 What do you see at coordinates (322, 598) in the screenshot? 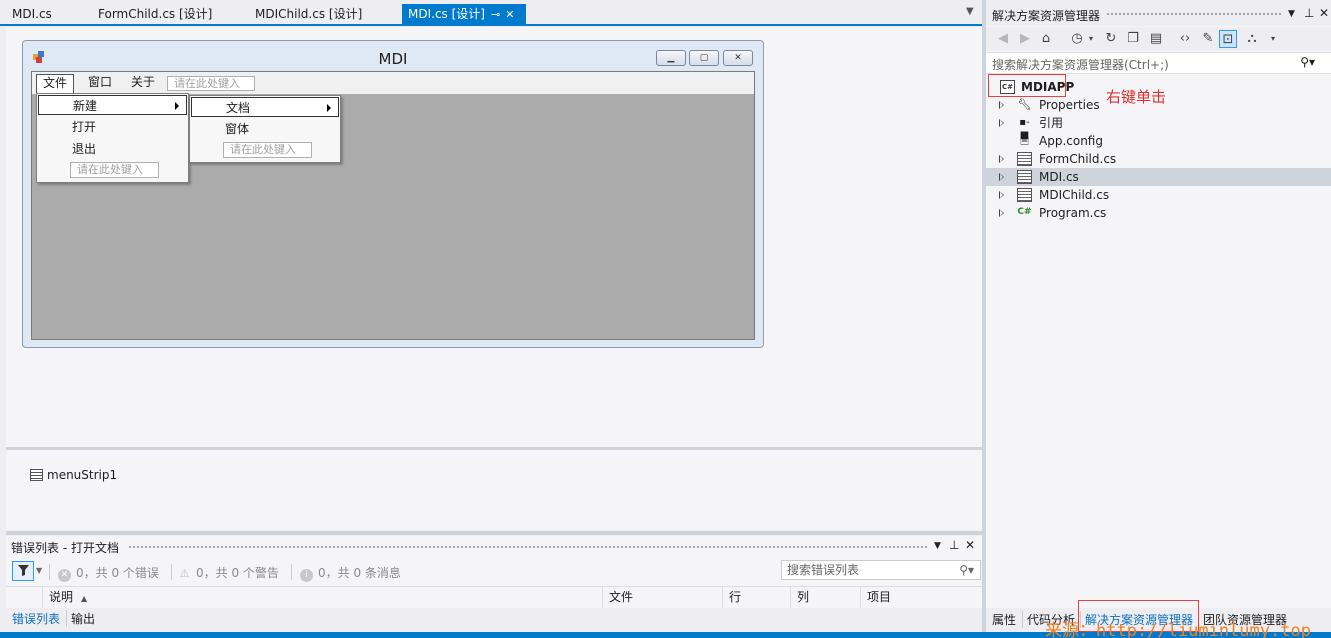
I see `column-header-description: 说明 ▲` at bounding box center [322, 598].